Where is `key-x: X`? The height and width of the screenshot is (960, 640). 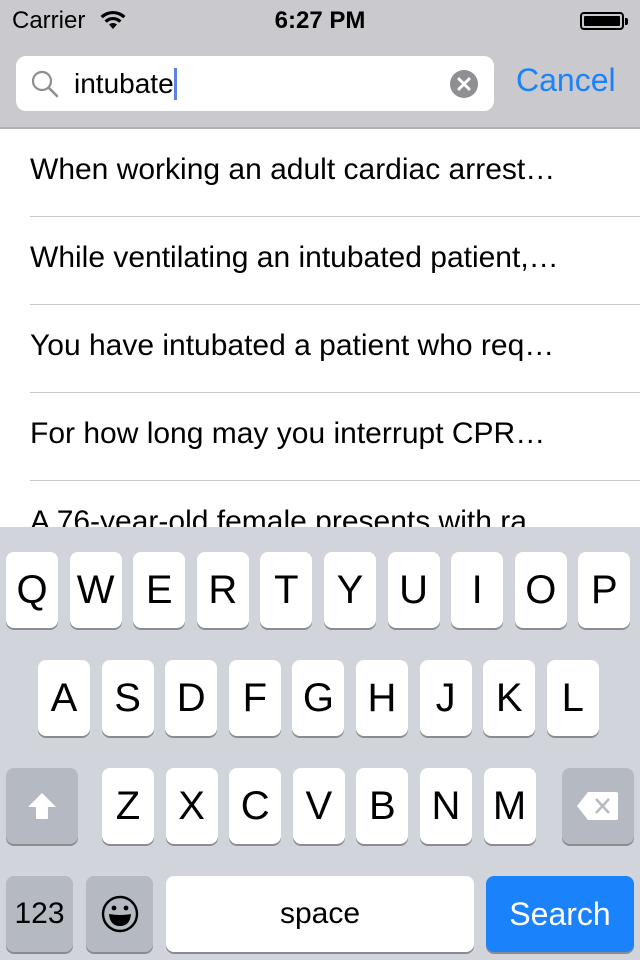
key-x: X is located at coordinates (191, 806).